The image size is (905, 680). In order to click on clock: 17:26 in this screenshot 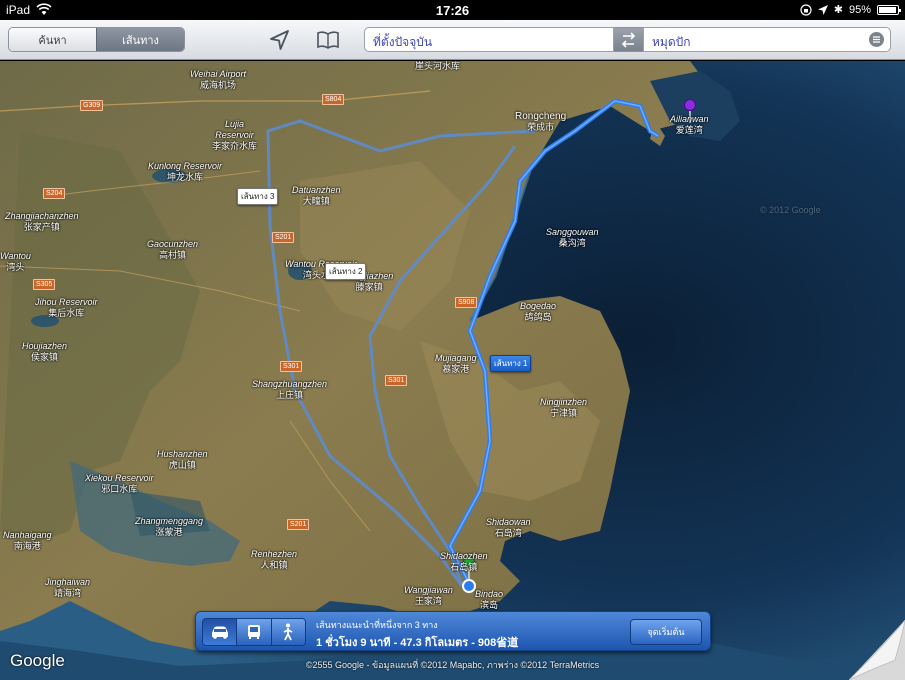, I will do `click(452, 10)`.